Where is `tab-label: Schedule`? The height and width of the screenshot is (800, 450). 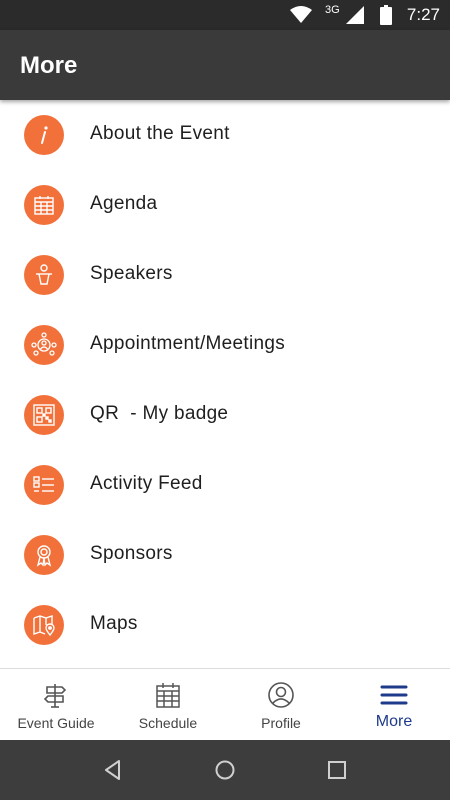 tab-label: Schedule is located at coordinates (168, 723).